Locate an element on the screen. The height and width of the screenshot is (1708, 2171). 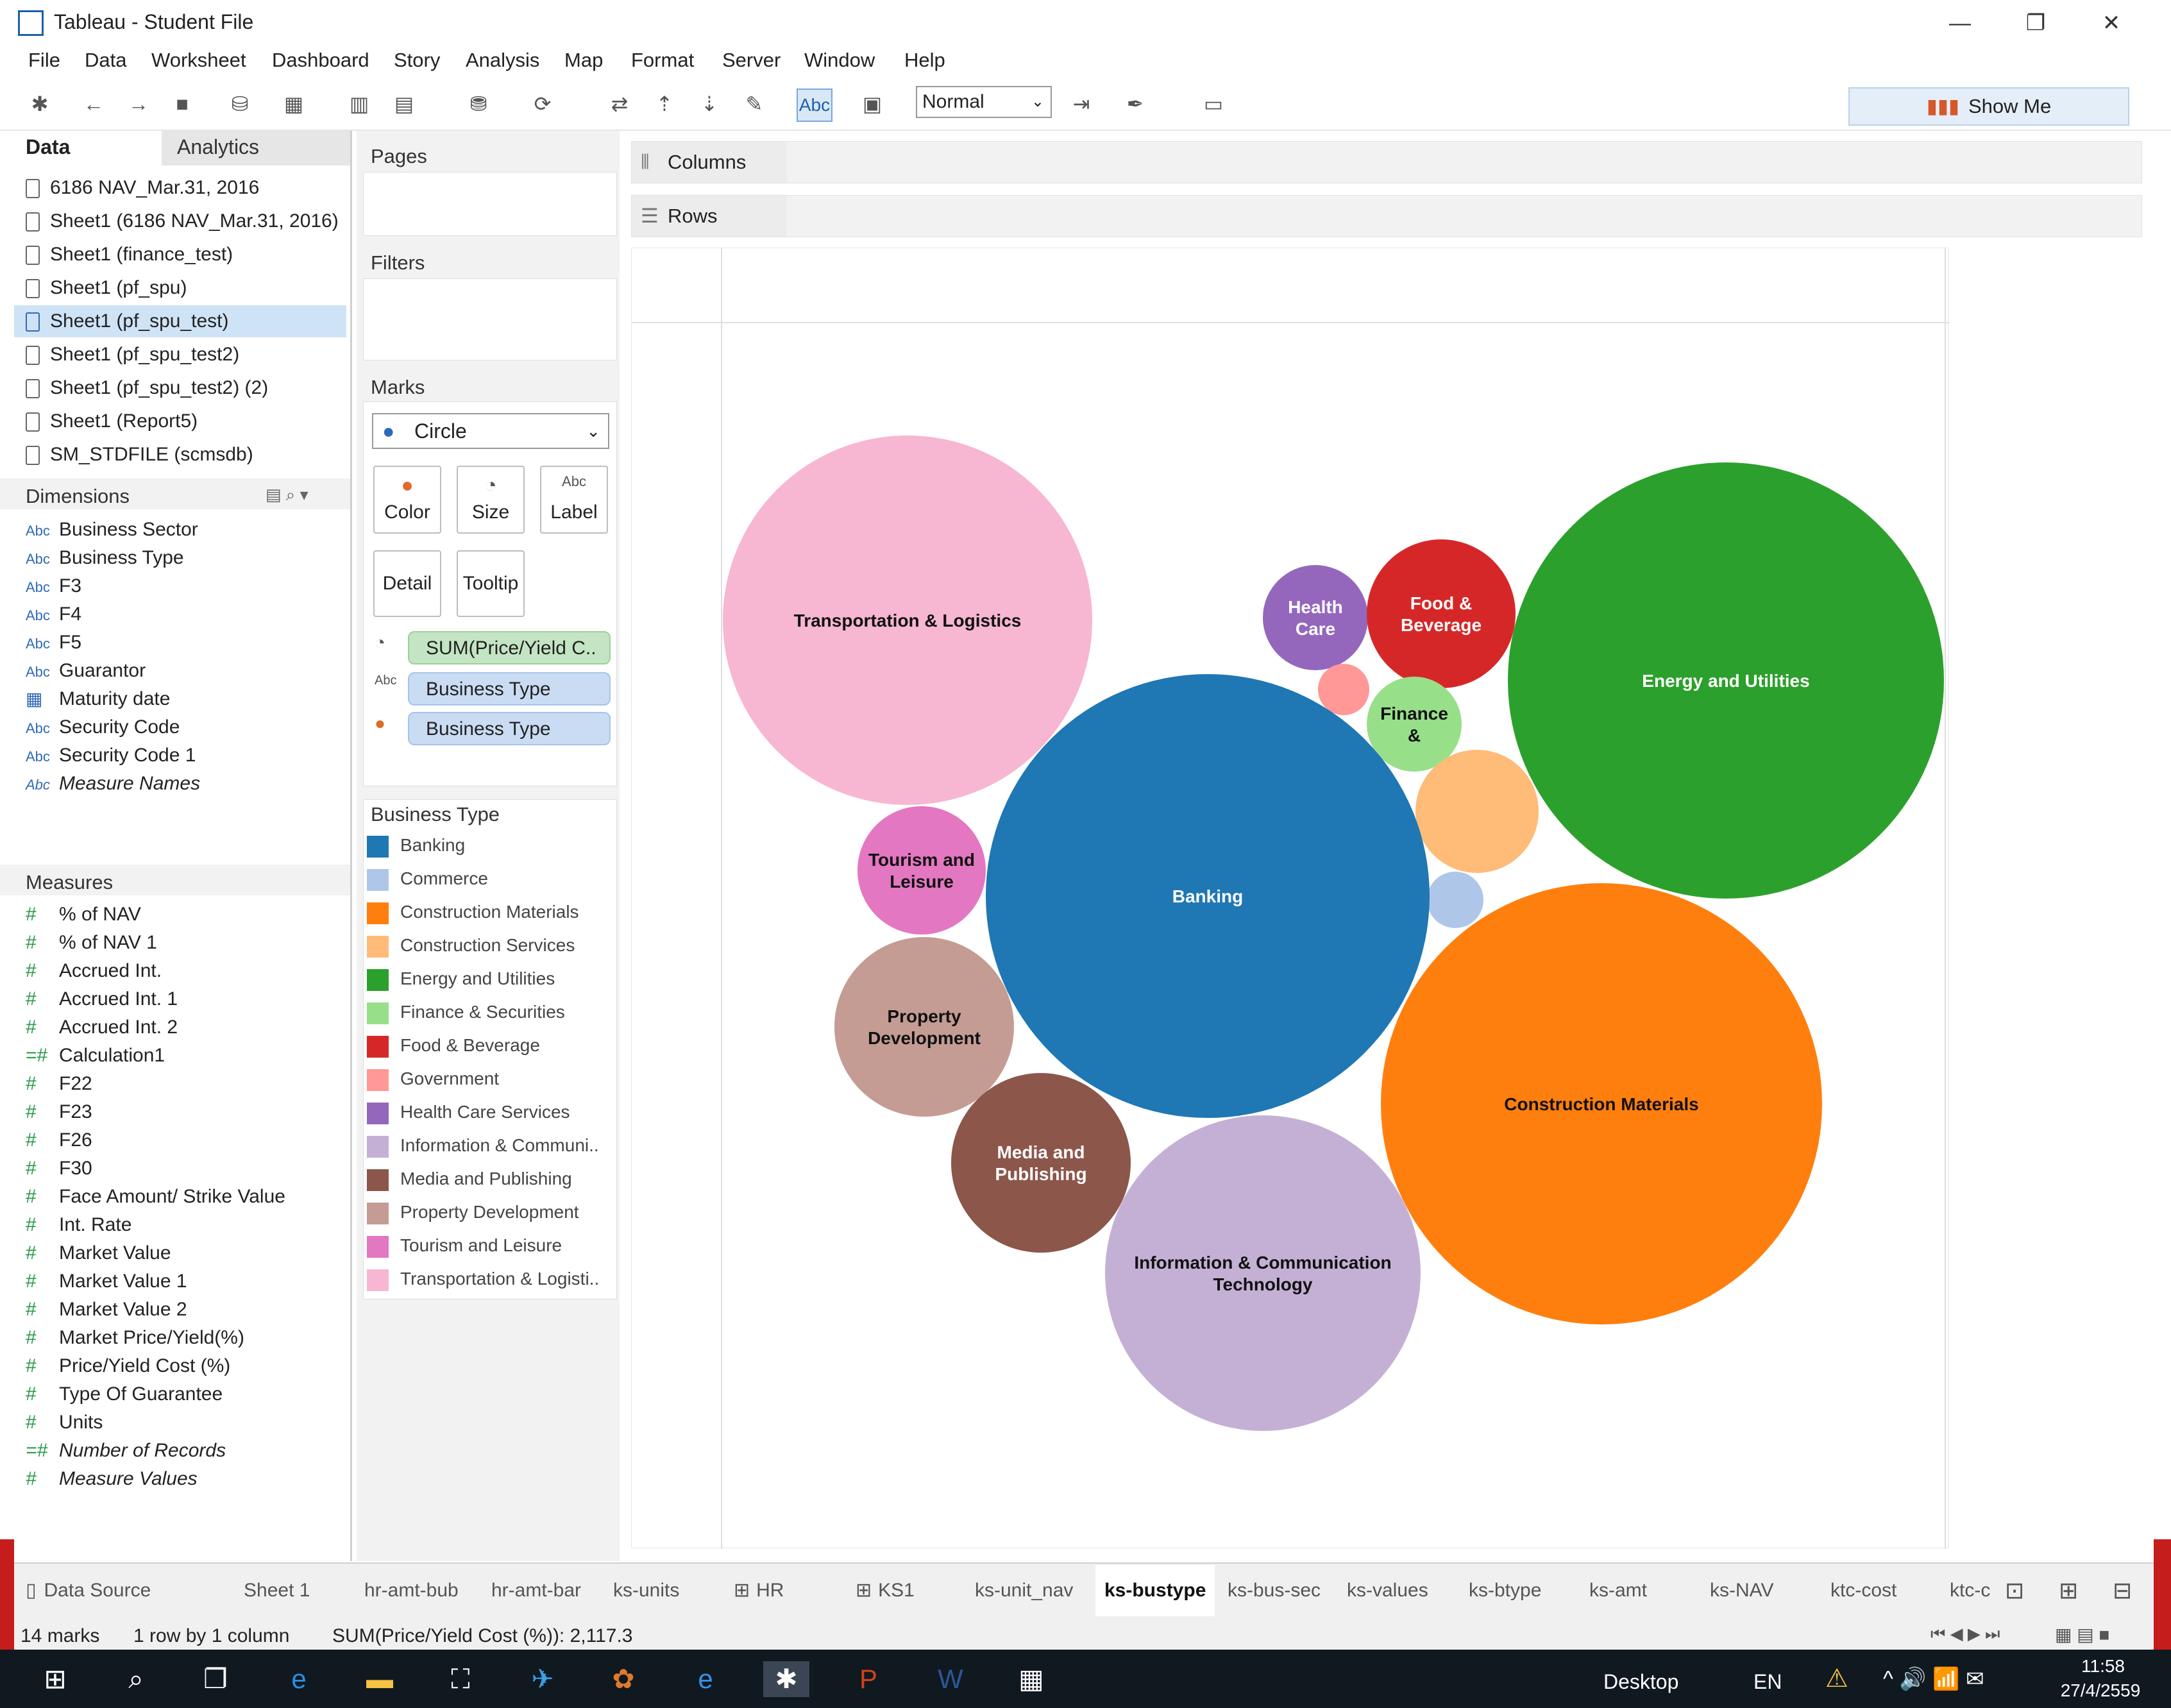
tab-sheet: hr-amt-bar is located at coordinates (536, 1590).